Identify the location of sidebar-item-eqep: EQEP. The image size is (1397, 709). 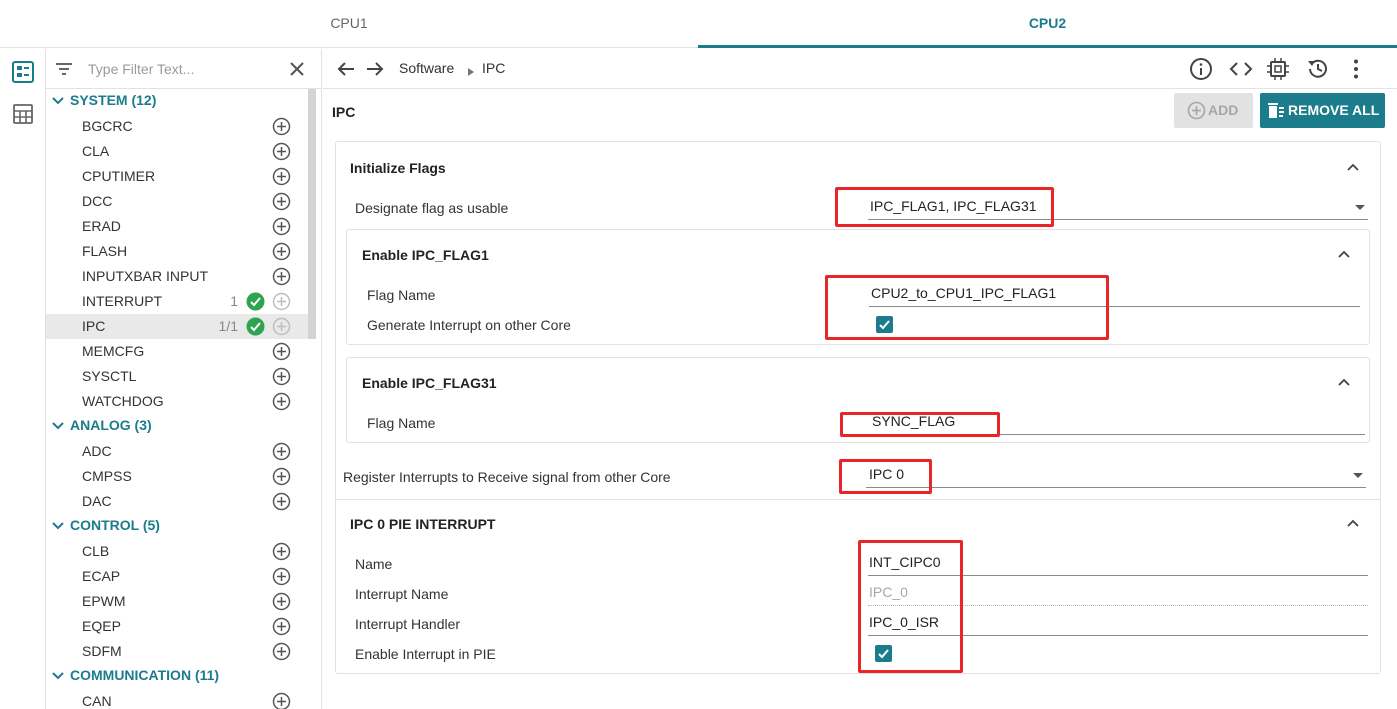
(177, 626).